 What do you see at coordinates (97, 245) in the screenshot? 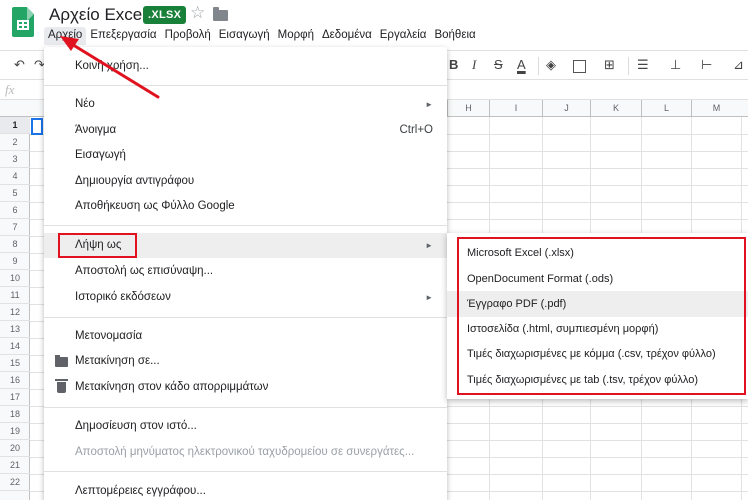
I see `annotation-box-download` at bounding box center [97, 245].